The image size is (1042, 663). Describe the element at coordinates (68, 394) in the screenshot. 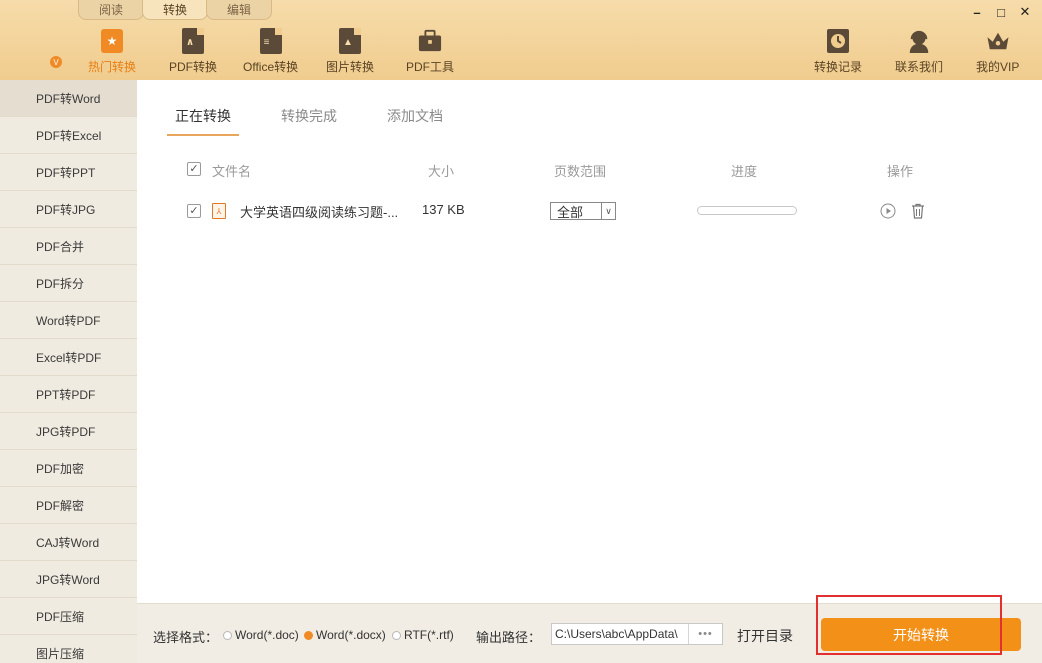

I see `sidebar-item-ppt-to-pdf: PPT转PDF` at that location.